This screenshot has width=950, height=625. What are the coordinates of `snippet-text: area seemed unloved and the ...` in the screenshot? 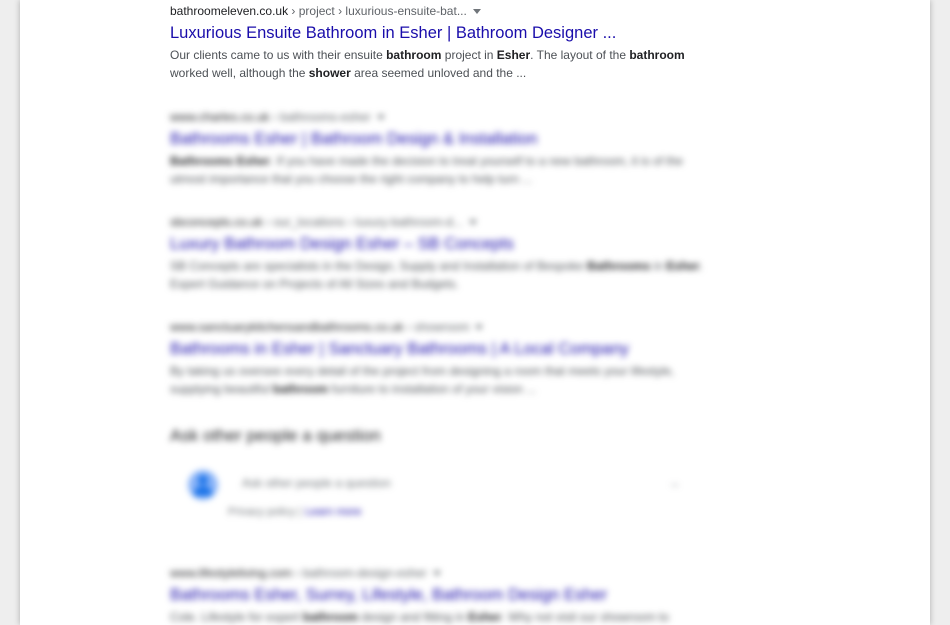 It's located at (438, 73).